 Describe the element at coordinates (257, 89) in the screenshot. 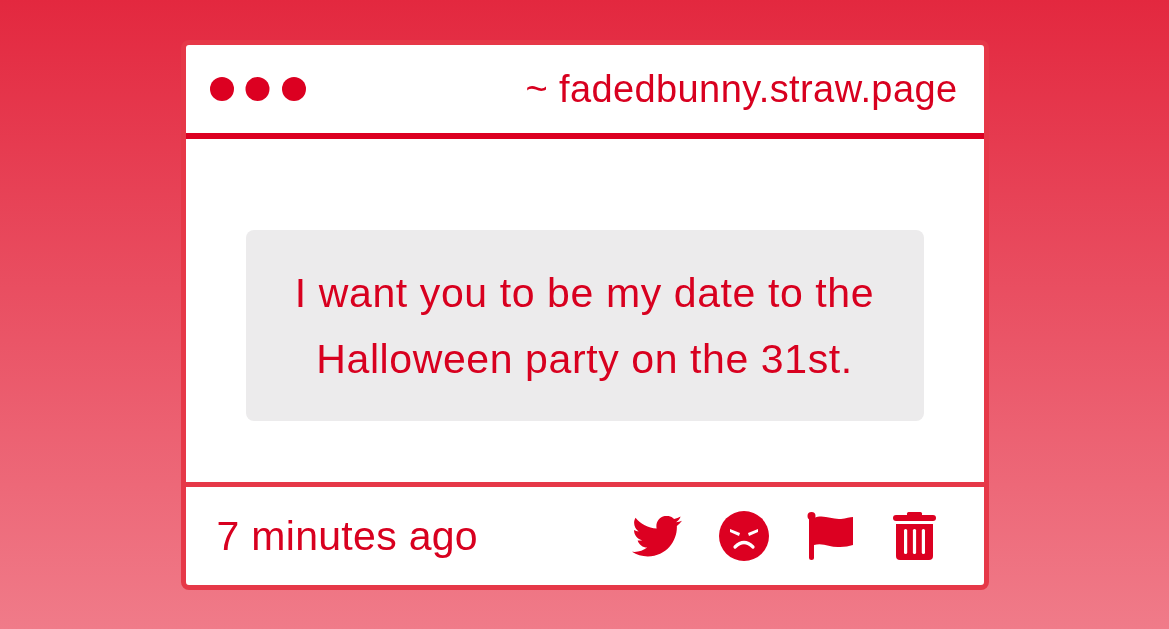

I see `dots-icon` at that location.